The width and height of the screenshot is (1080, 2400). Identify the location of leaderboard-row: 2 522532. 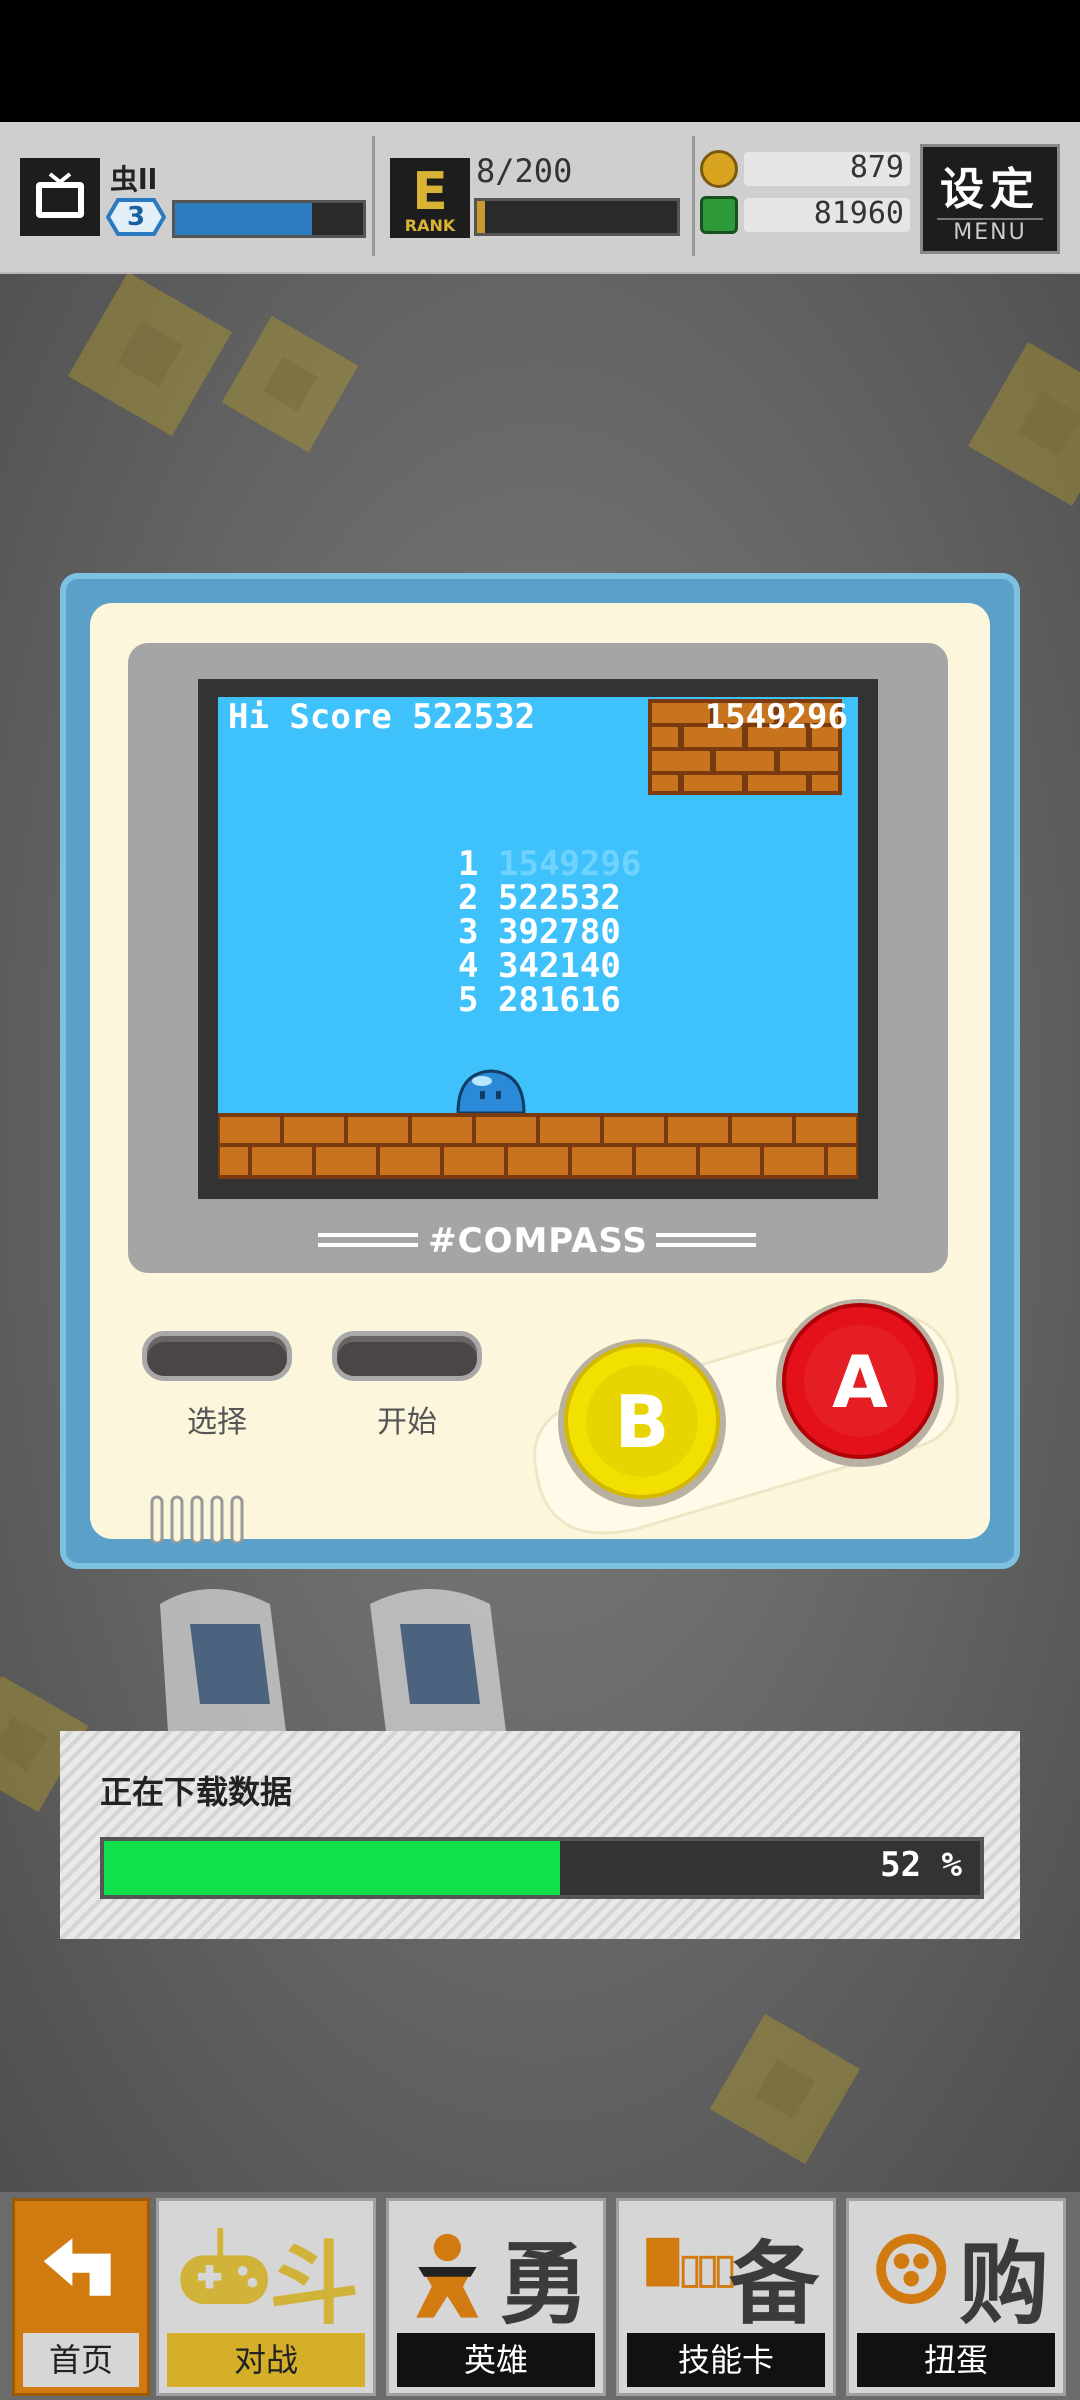
(539, 898).